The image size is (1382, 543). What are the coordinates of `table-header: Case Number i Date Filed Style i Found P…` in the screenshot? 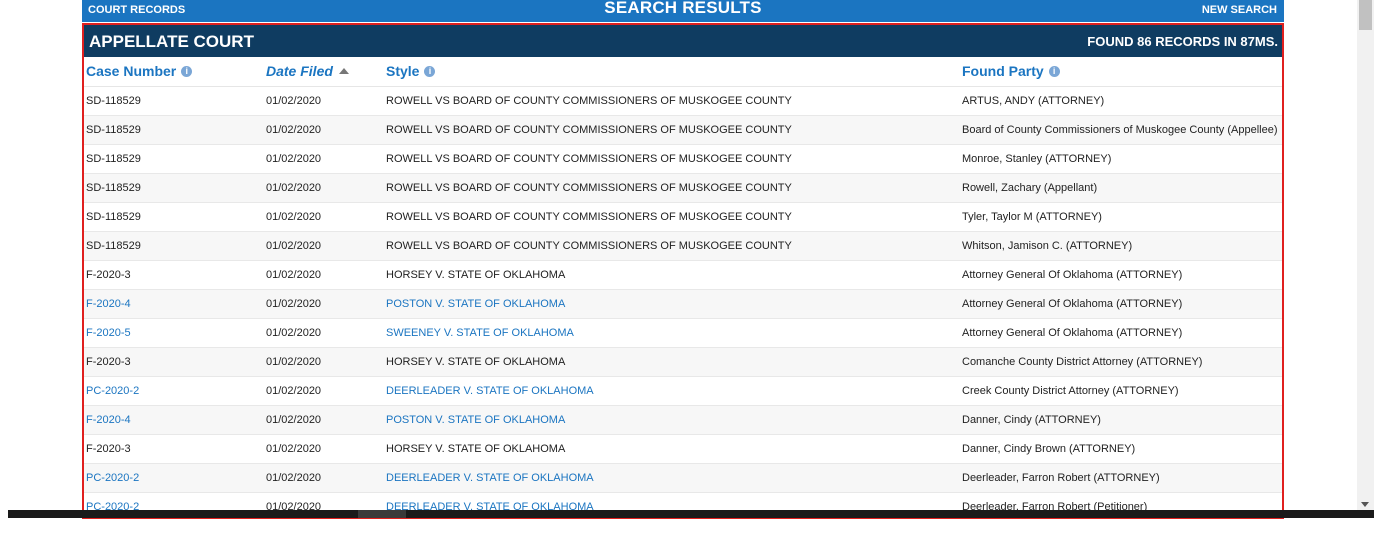 It's located at (683, 72).